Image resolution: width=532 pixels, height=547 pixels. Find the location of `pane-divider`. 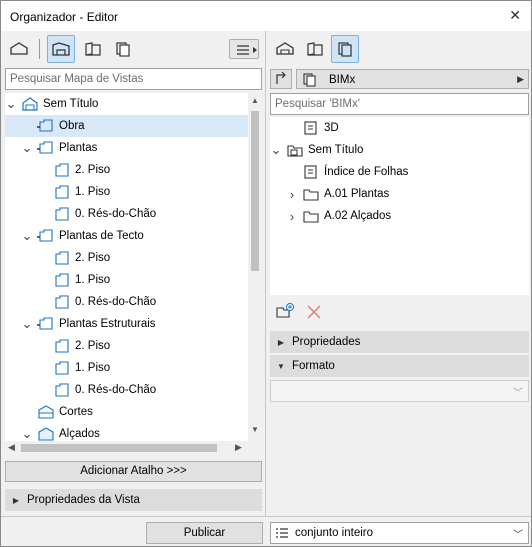

pane-divider is located at coordinates (265, 273).